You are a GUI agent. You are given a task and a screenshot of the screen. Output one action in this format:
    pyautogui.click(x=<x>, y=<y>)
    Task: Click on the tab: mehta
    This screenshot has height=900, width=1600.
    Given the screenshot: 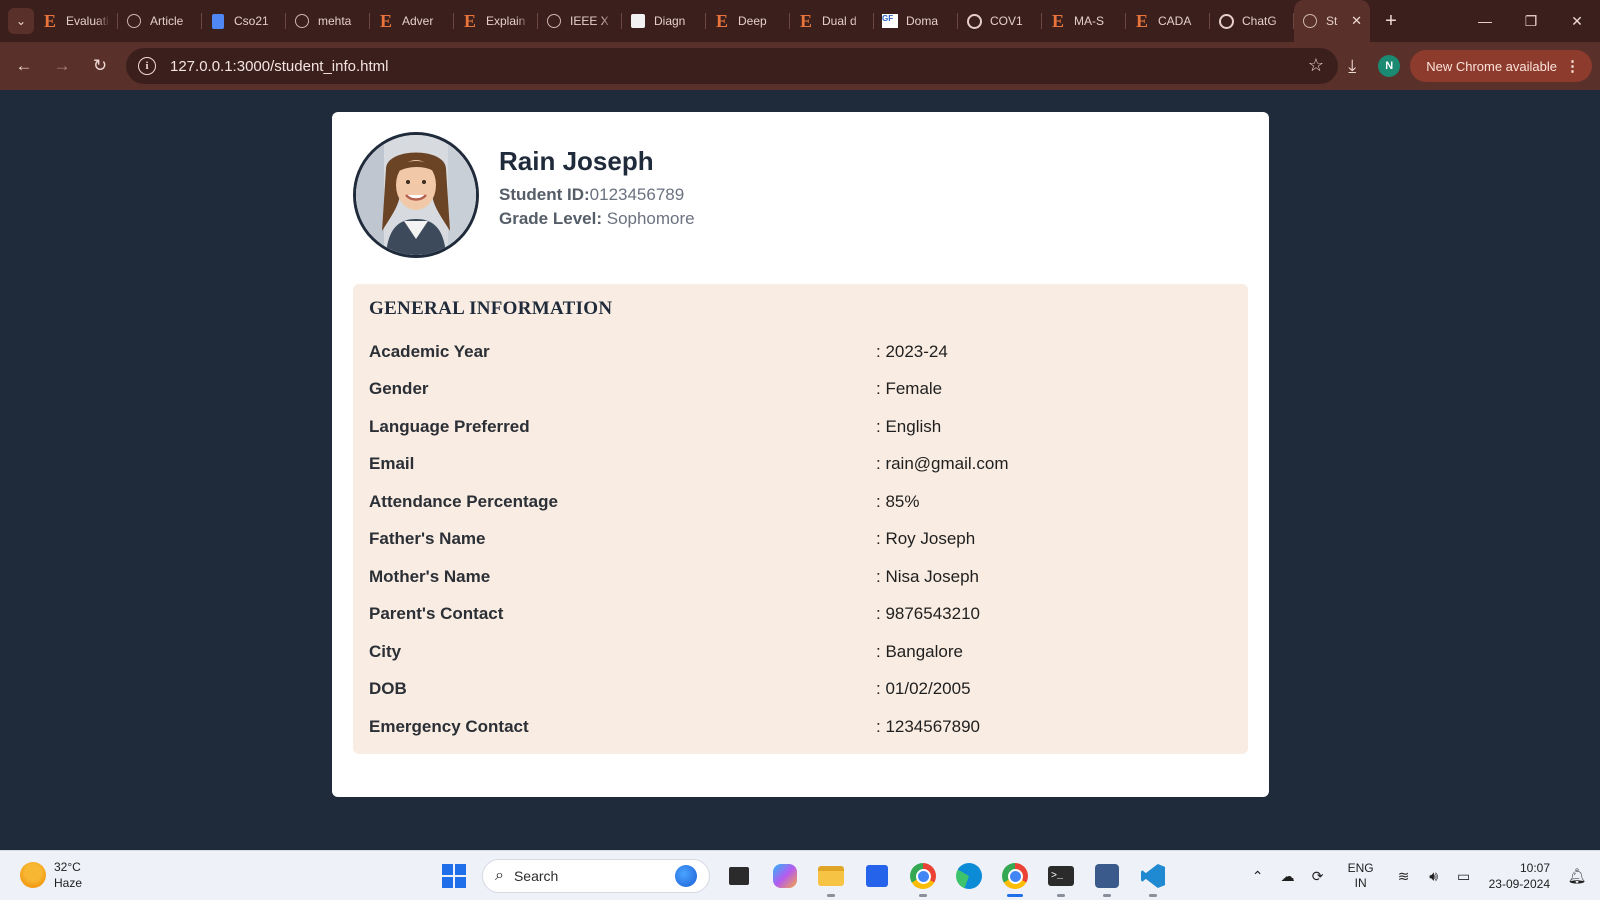 What is the action you would take?
    pyautogui.click(x=328, y=21)
    